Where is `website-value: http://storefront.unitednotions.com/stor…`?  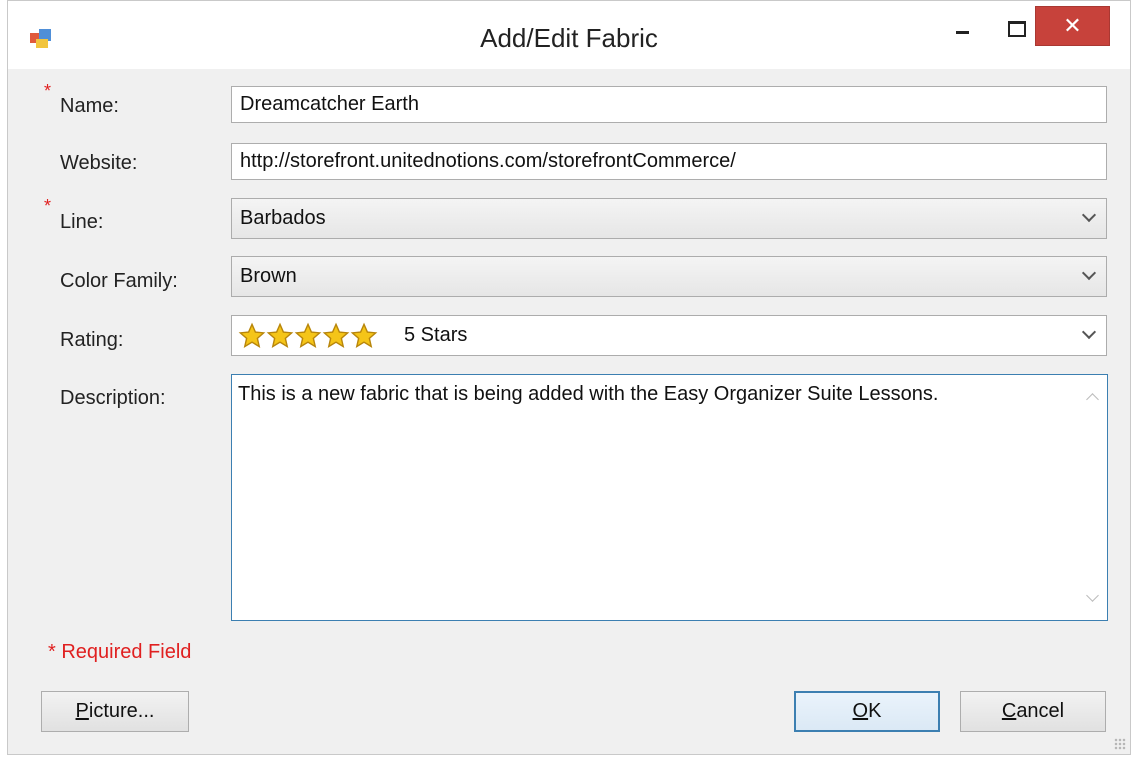 website-value: http://storefront.unitednotions.com/stor… is located at coordinates (488, 161).